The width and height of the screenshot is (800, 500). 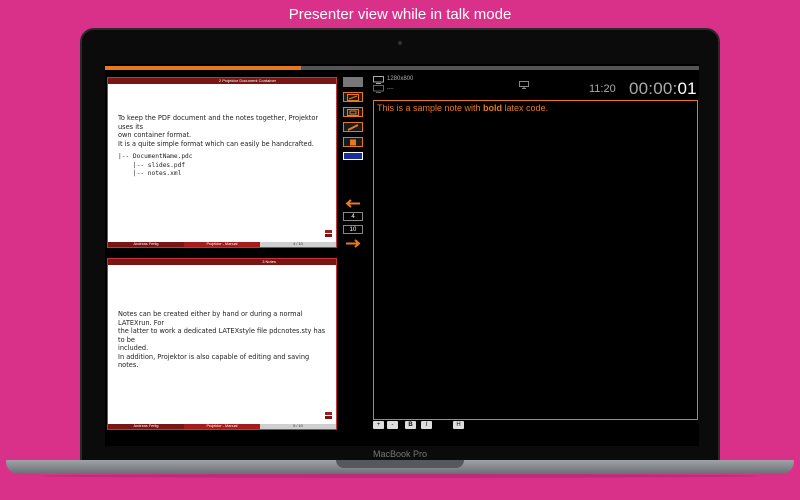 What do you see at coordinates (402, 68) in the screenshot?
I see `progress-bar` at bounding box center [402, 68].